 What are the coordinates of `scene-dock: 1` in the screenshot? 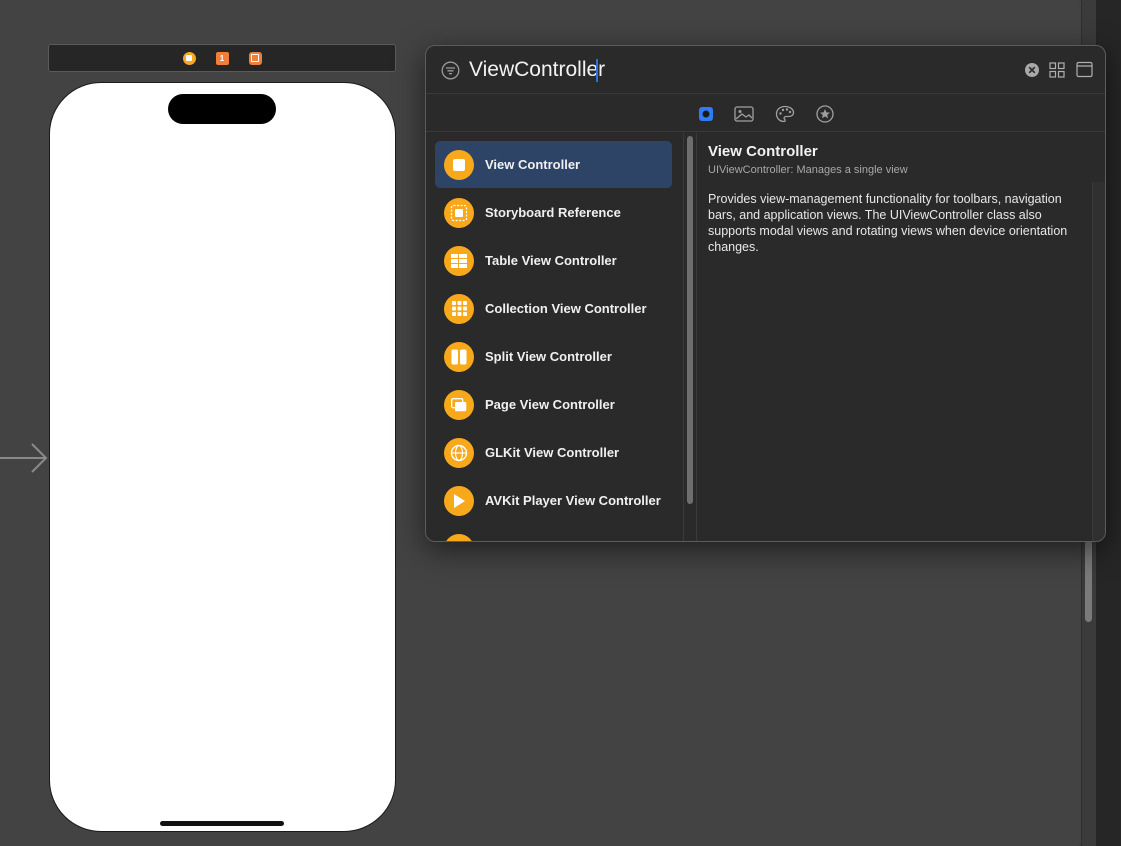 It's located at (222, 58).